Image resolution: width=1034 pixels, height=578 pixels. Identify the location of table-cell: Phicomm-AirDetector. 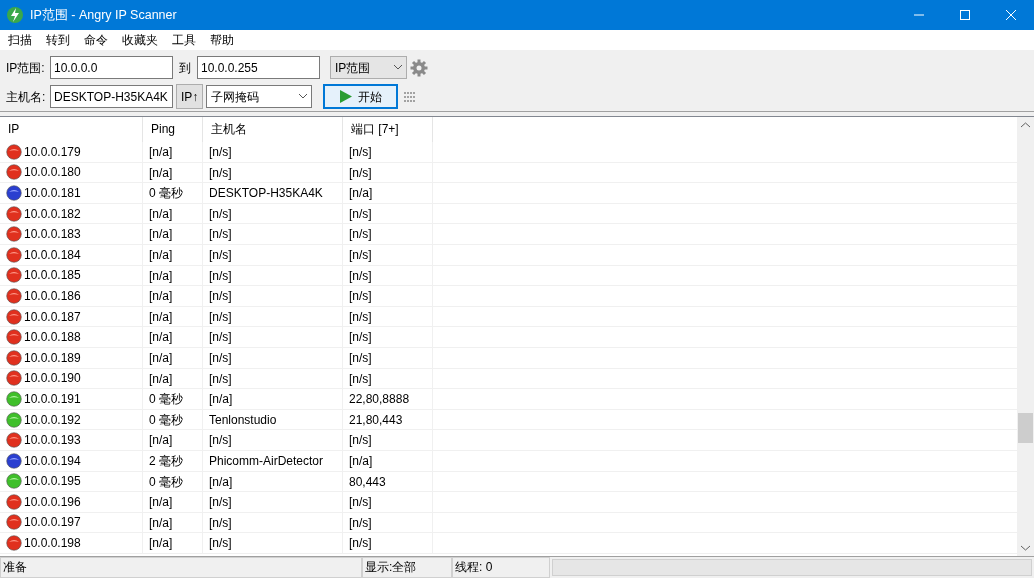
(273, 460).